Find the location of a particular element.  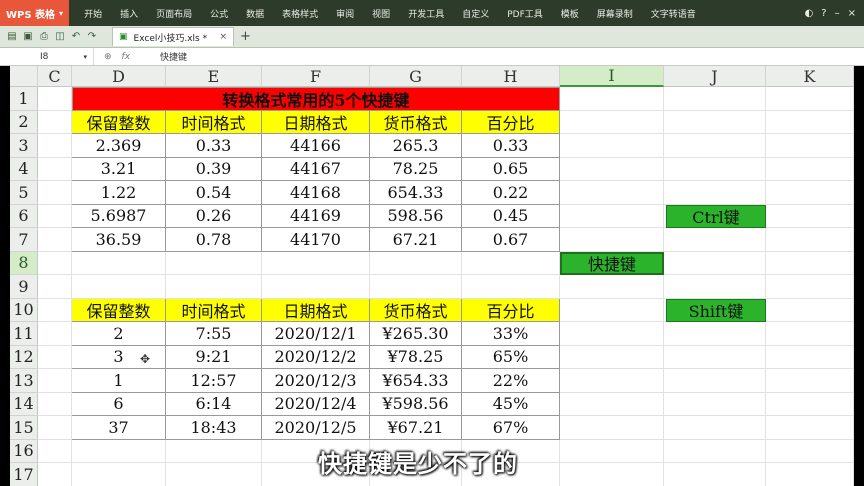

table2-cell: 9:21 is located at coordinates (214, 357).